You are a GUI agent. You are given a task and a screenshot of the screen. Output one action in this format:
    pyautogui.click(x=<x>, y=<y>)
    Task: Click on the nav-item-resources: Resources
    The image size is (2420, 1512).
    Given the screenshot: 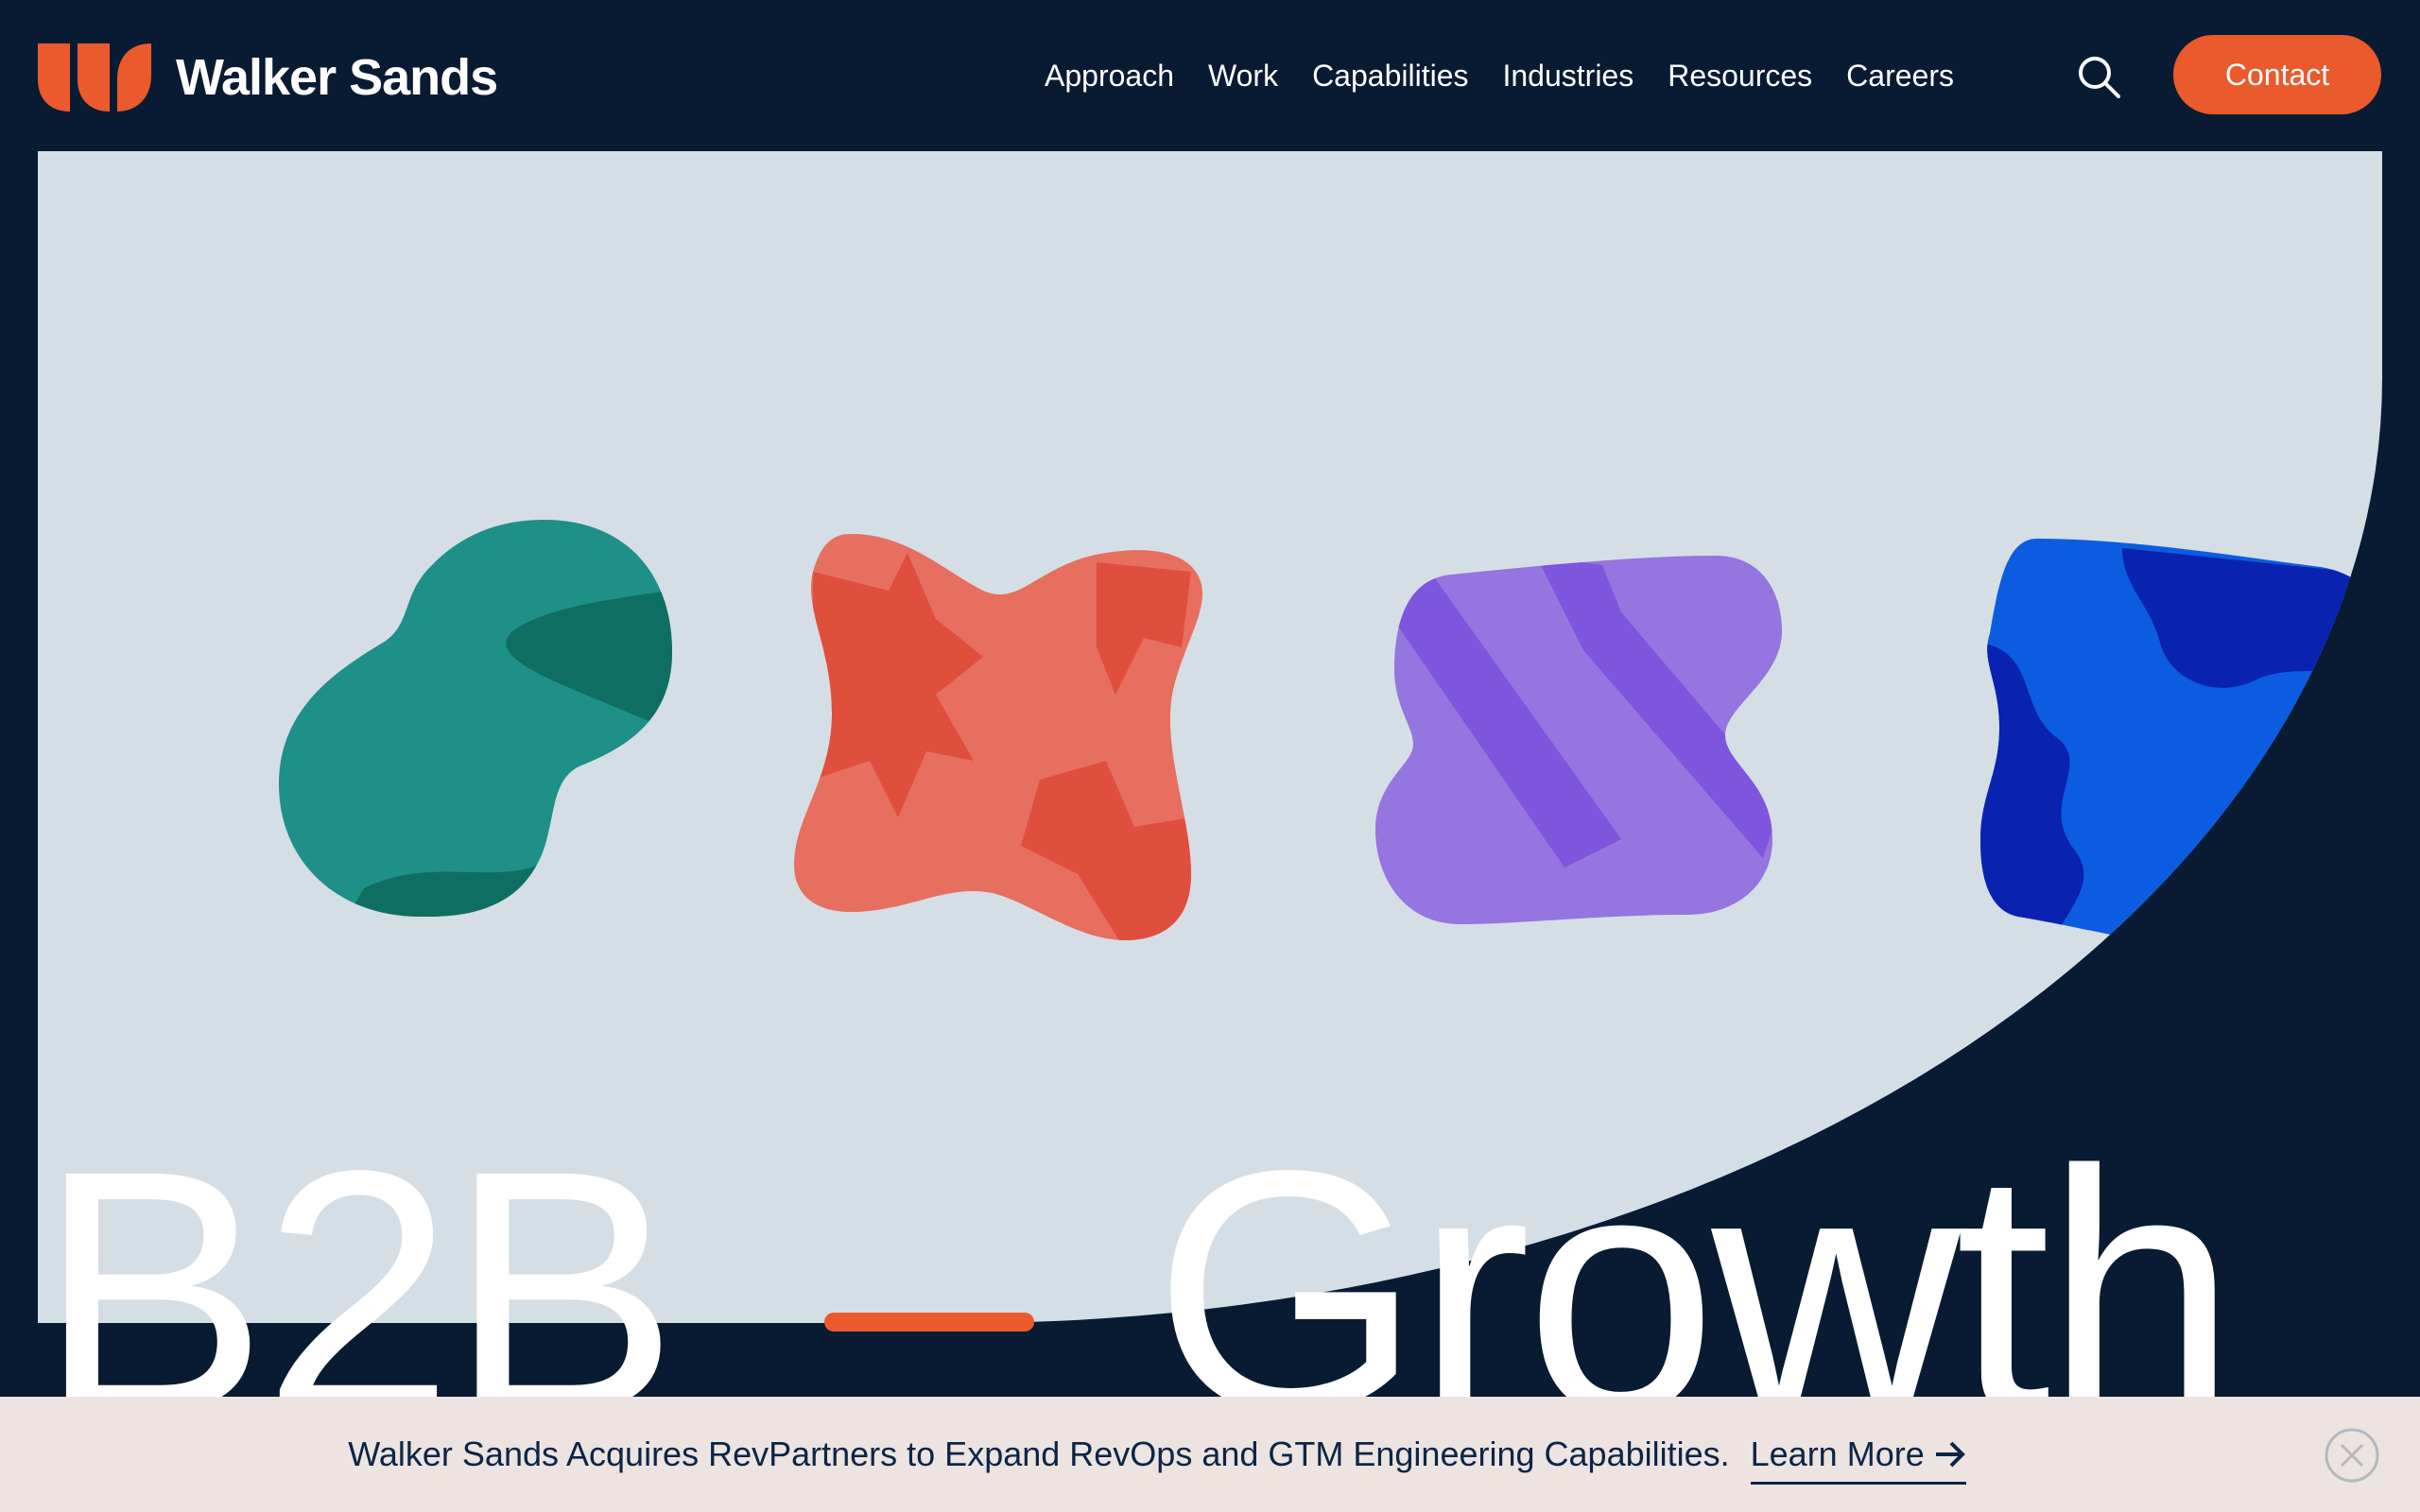 What is the action you would take?
    pyautogui.click(x=1740, y=75)
    